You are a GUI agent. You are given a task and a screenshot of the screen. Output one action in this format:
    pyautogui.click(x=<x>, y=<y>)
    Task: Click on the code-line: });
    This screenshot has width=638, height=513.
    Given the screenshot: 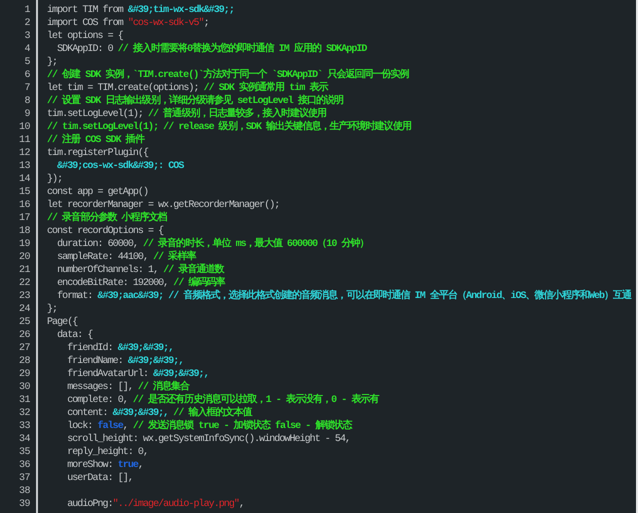 What is the action you would take?
    pyautogui.click(x=55, y=179)
    